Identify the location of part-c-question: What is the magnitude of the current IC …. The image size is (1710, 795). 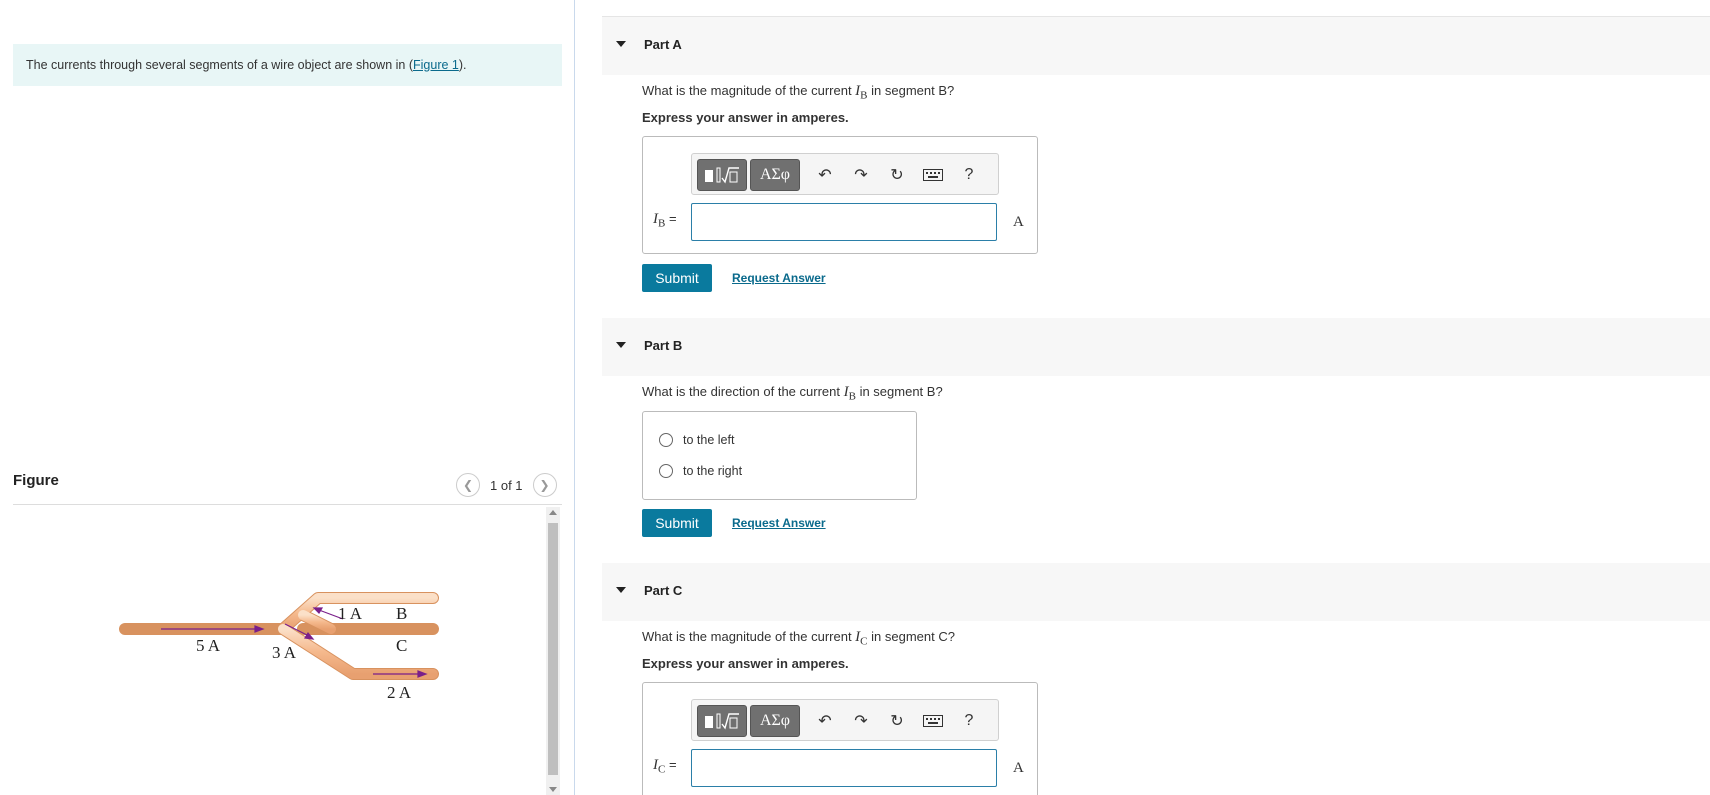
(798, 638).